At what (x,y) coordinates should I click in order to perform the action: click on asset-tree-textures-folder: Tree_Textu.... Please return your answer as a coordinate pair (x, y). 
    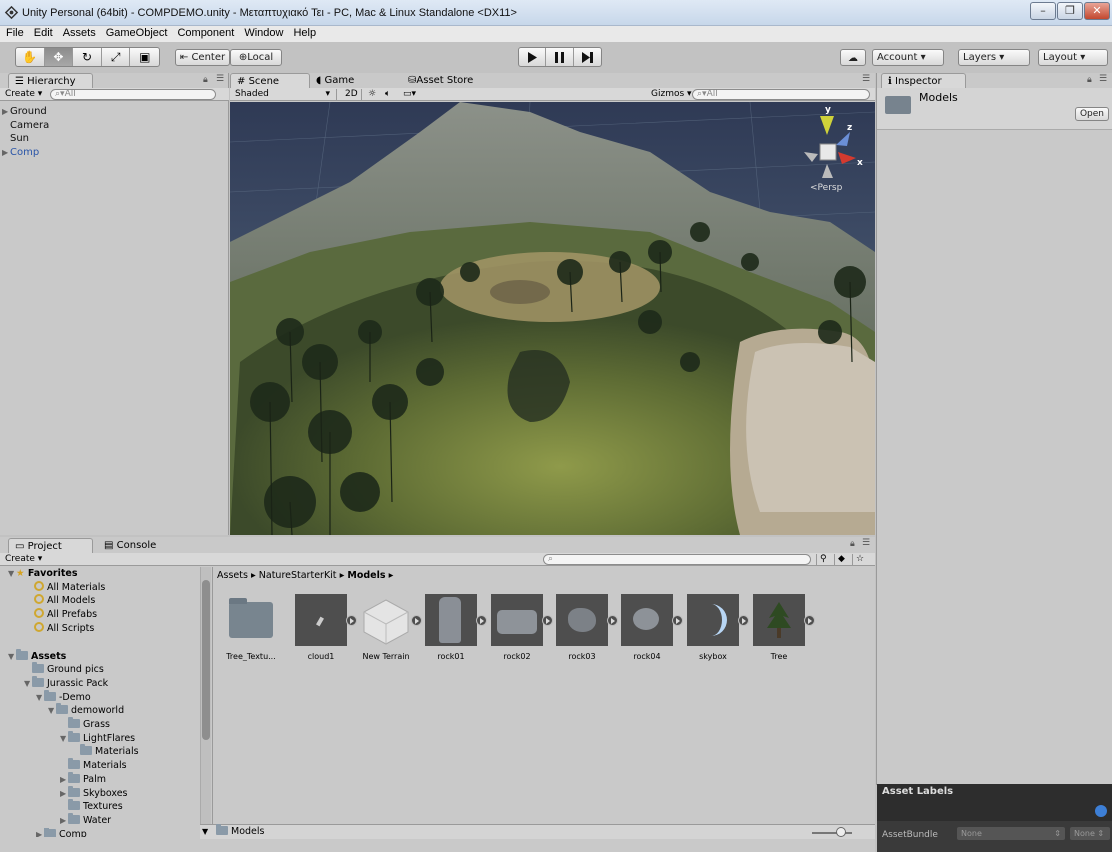
    Looking at the image, I should click on (251, 627).